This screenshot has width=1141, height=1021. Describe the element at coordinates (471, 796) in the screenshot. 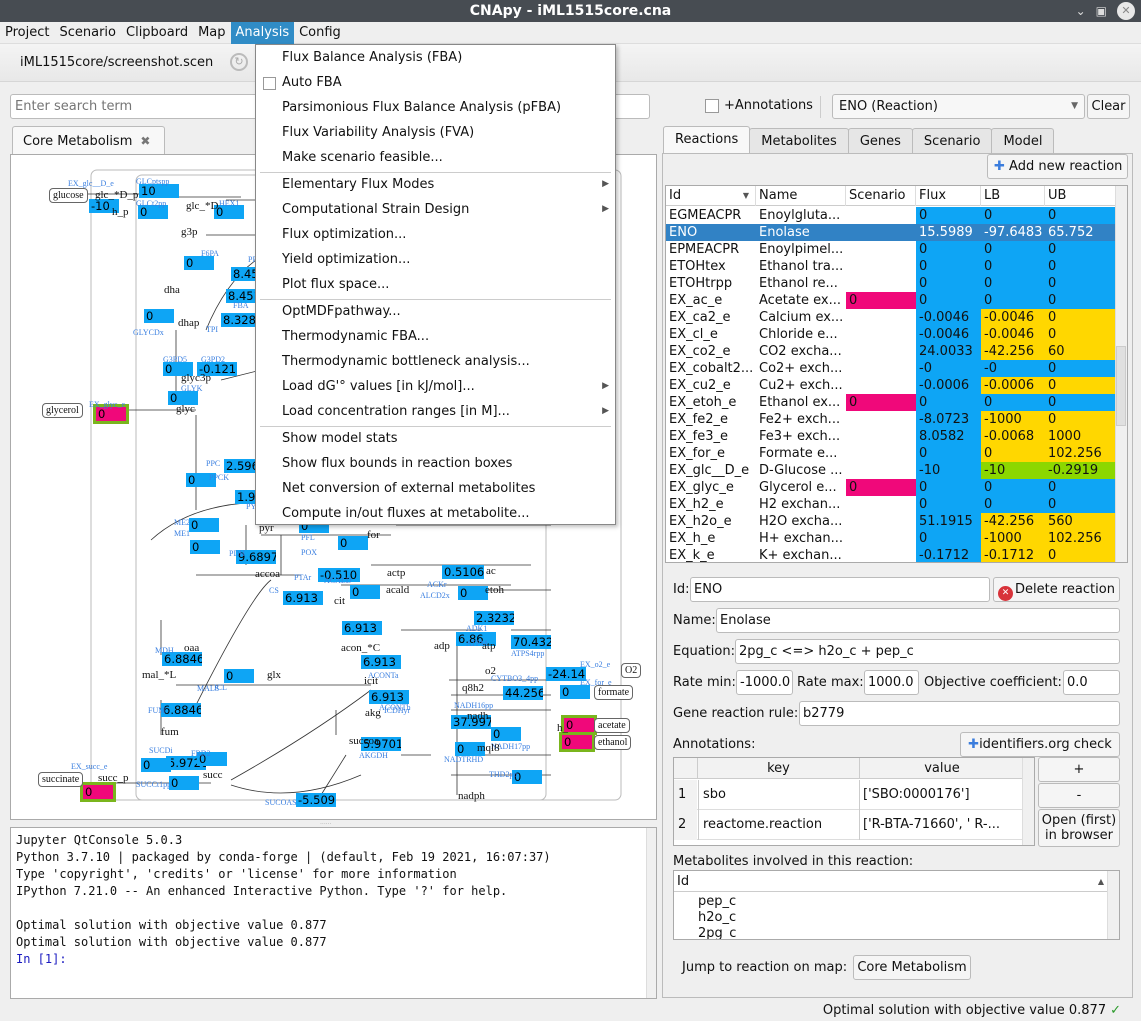

I see `metabolite-nadph: nadph` at that location.